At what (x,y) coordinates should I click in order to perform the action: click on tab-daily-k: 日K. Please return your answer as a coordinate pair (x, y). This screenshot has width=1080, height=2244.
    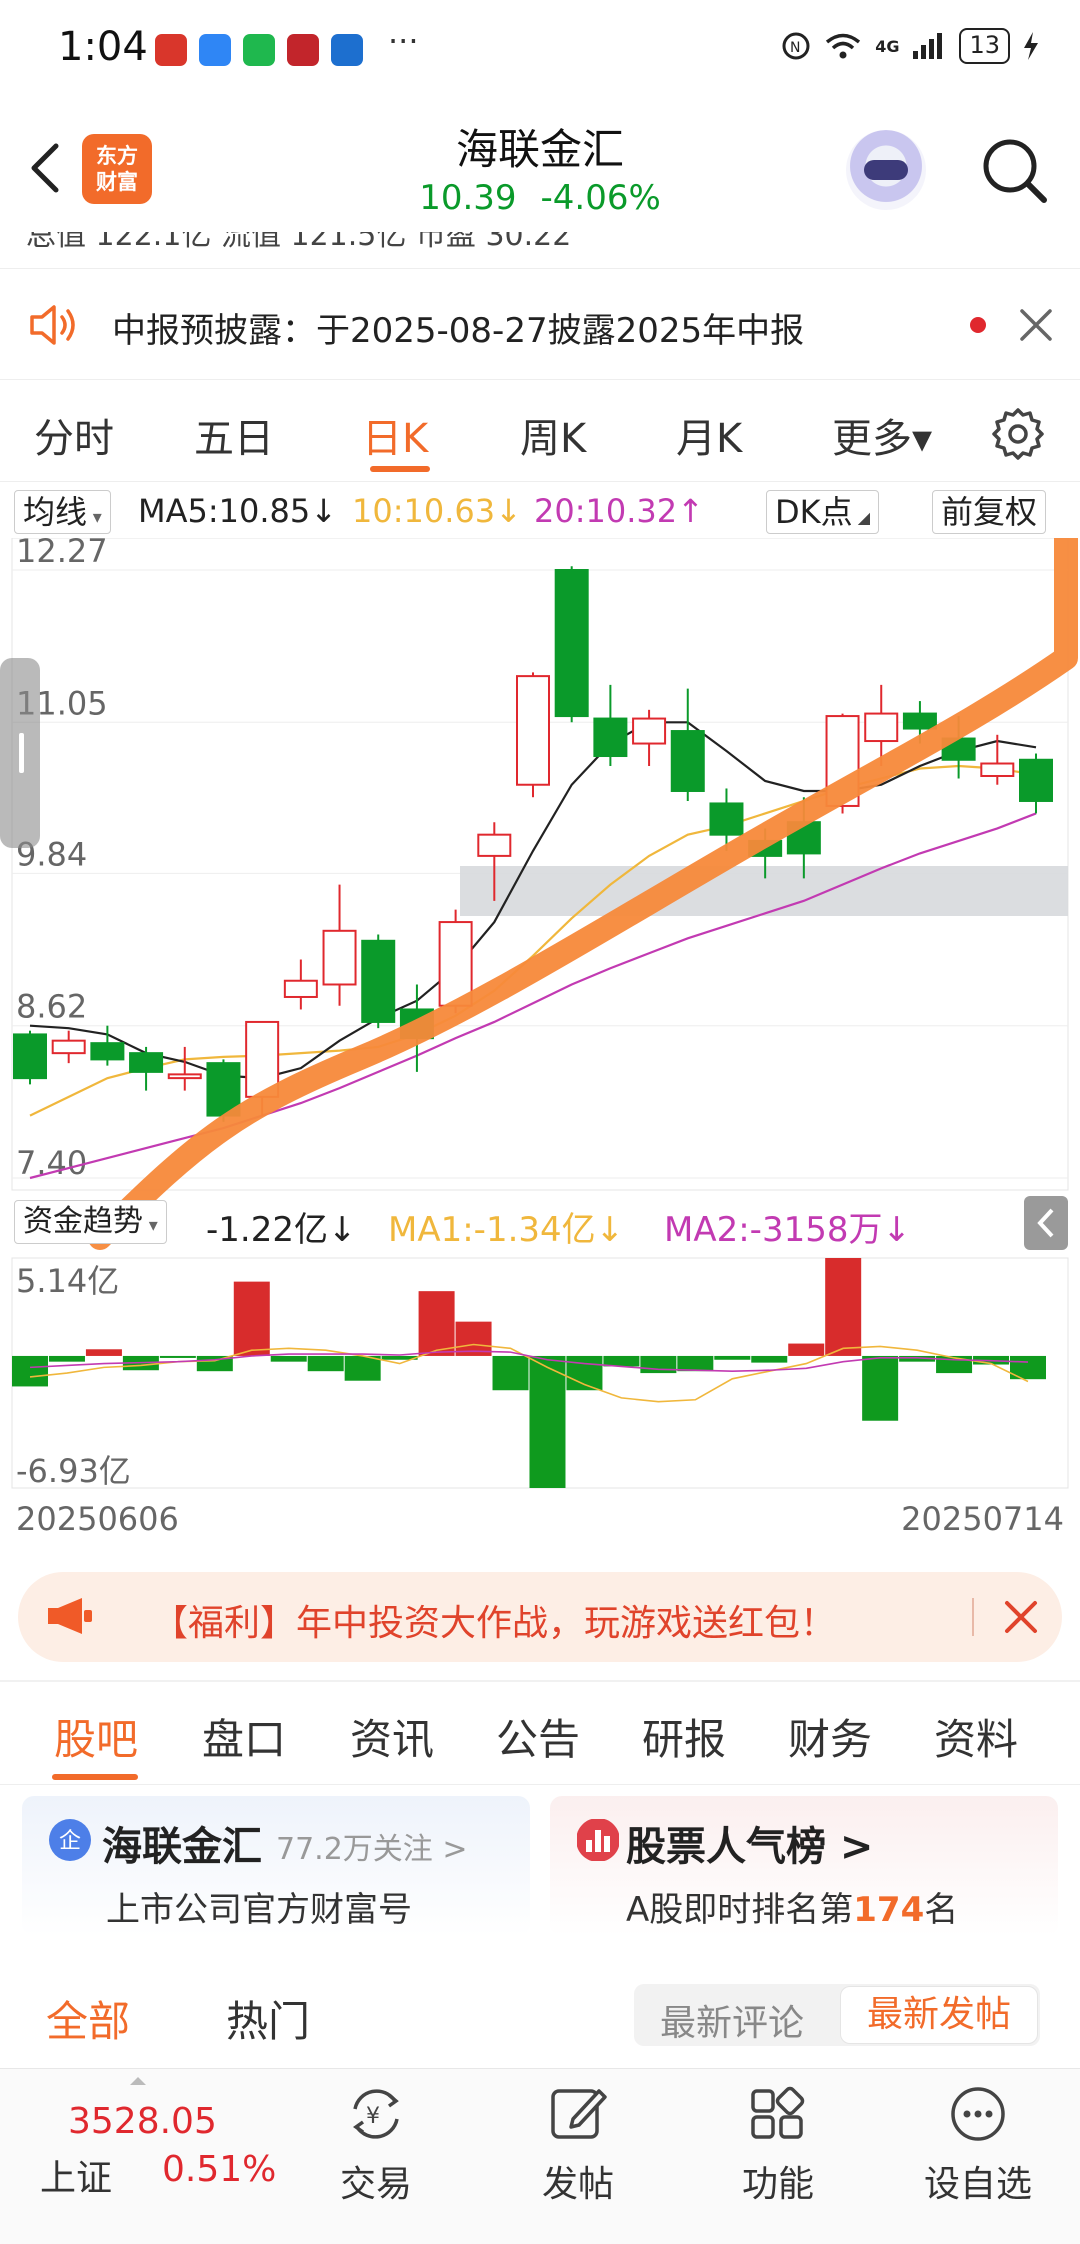
    Looking at the image, I should click on (395, 435).